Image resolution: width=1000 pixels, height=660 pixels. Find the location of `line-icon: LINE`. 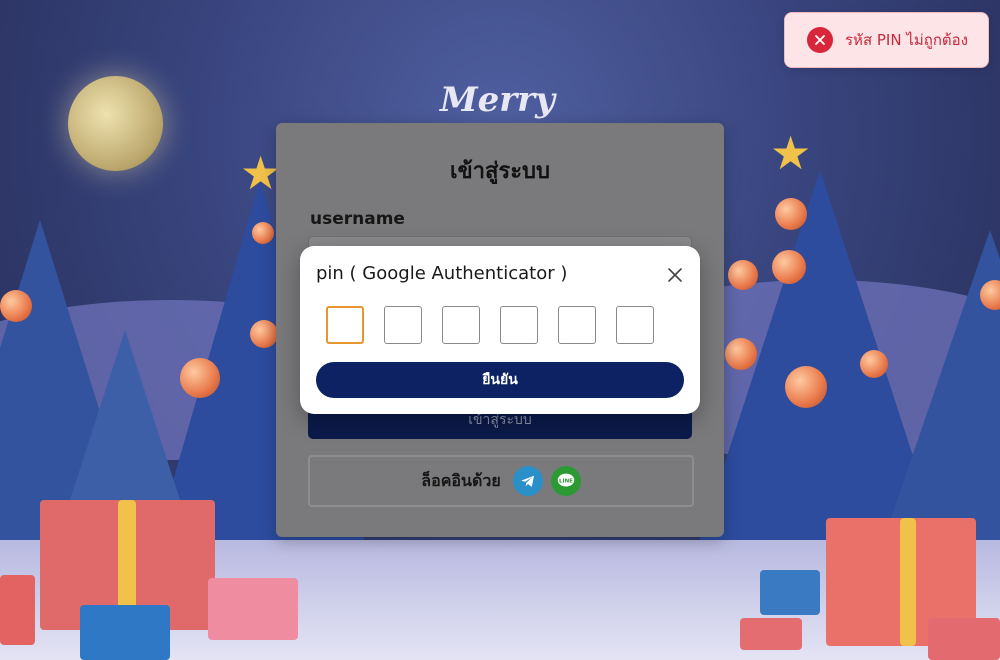

line-icon: LINE is located at coordinates (565, 481).